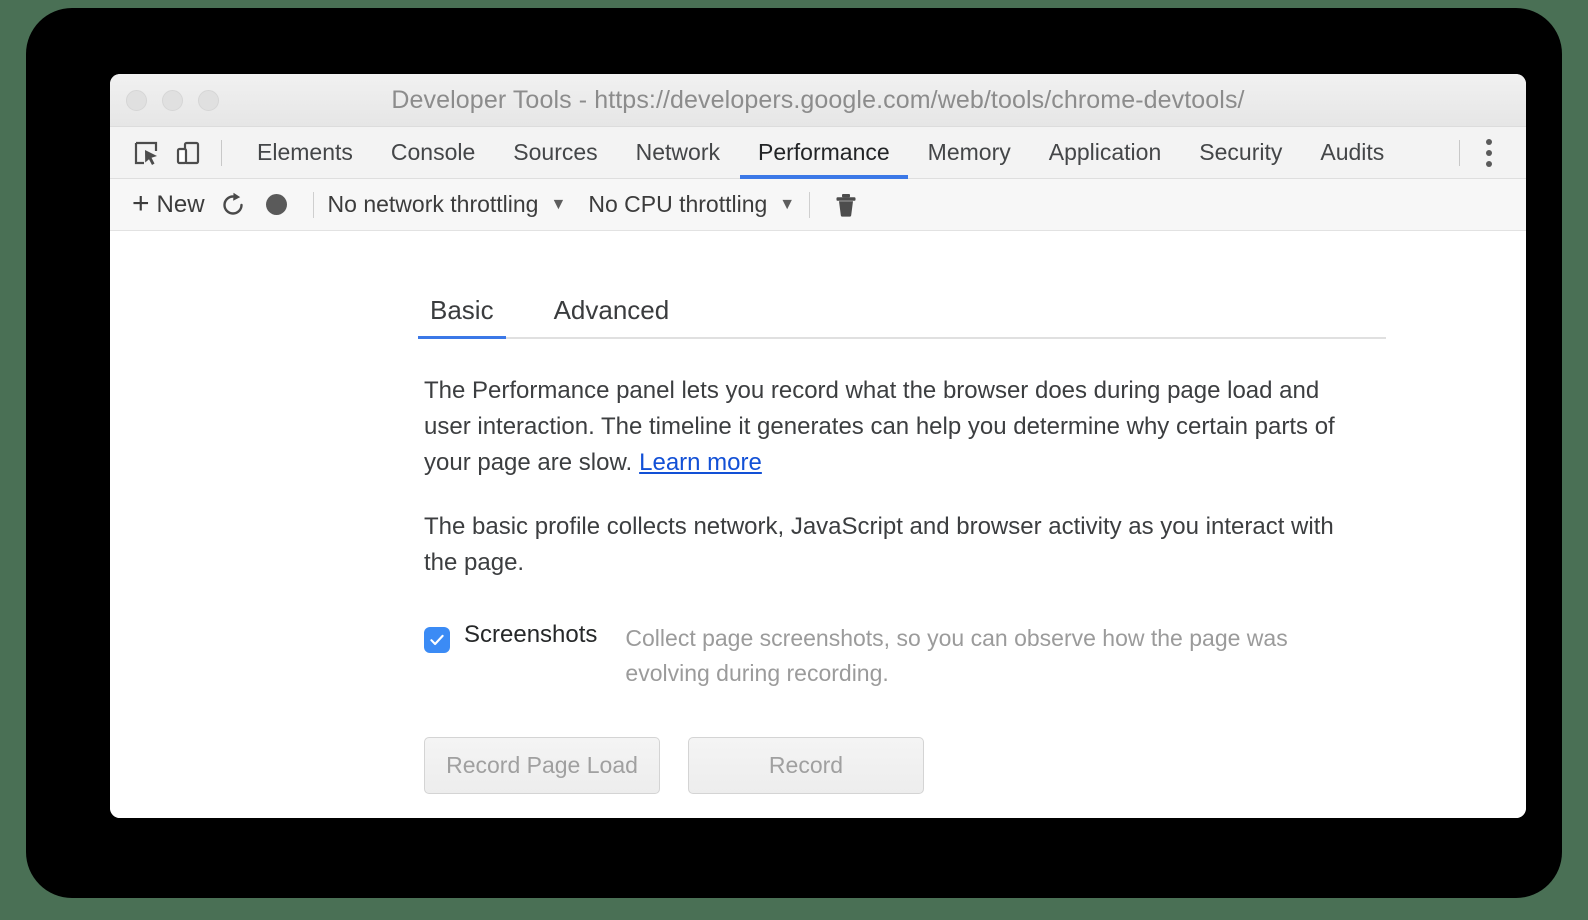 The width and height of the screenshot is (1588, 920). Describe the element at coordinates (1105, 153) in the screenshot. I see `tab-application: Application` at that location.